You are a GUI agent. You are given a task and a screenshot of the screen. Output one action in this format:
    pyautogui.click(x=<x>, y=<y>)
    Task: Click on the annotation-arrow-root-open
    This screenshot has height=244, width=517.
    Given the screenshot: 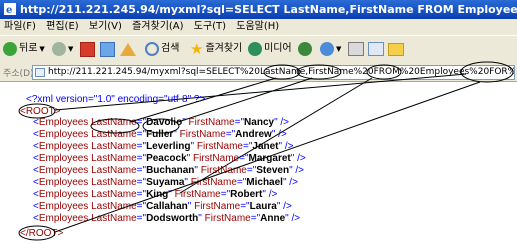 What is the action you would take?
    pyautogui.click(x=260, y=92)
    